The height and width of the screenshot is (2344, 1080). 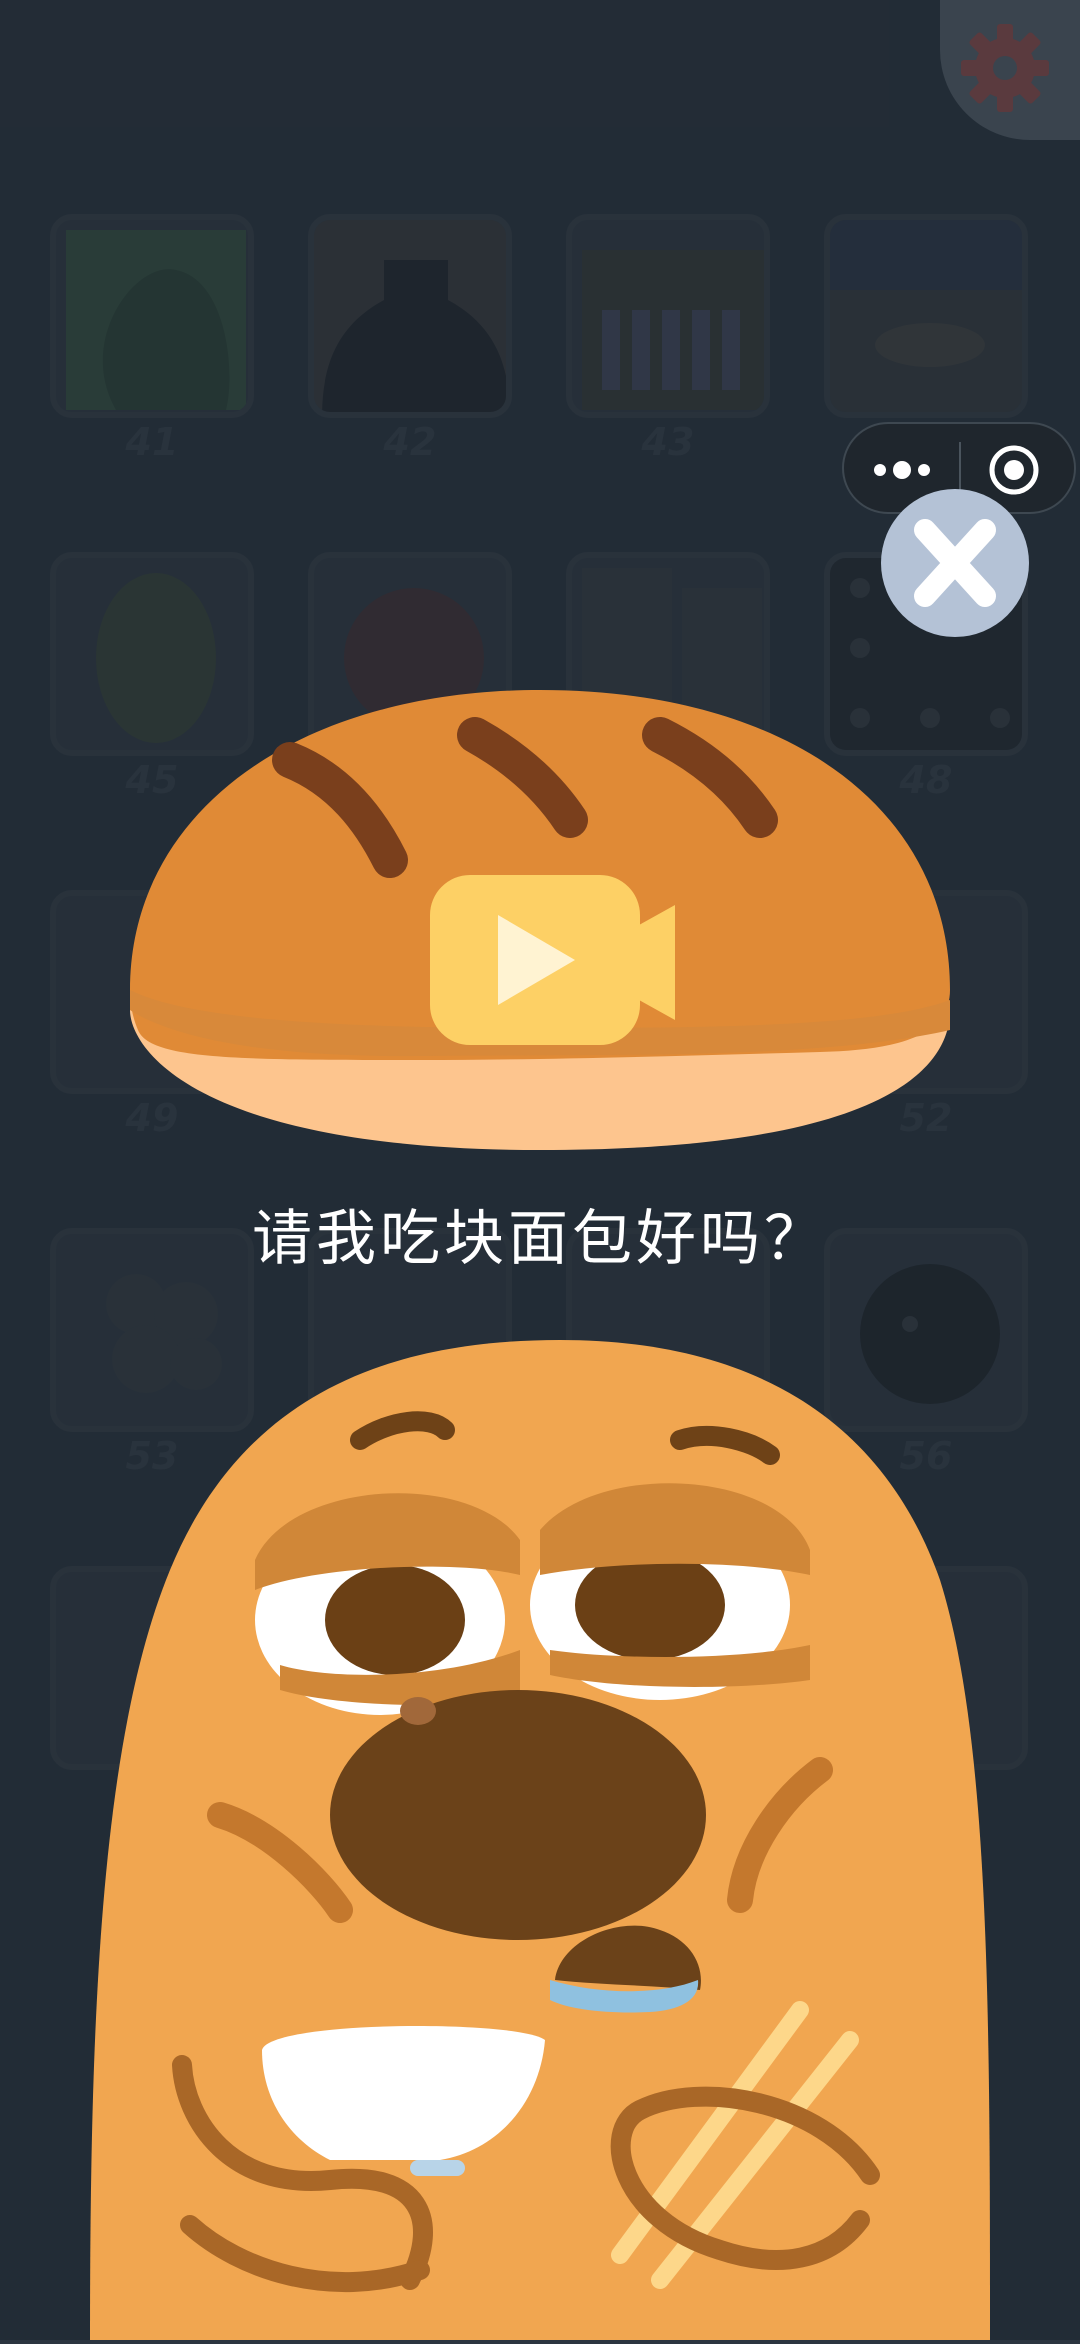 I want to click on close-icon, so click(x=955, y=563).